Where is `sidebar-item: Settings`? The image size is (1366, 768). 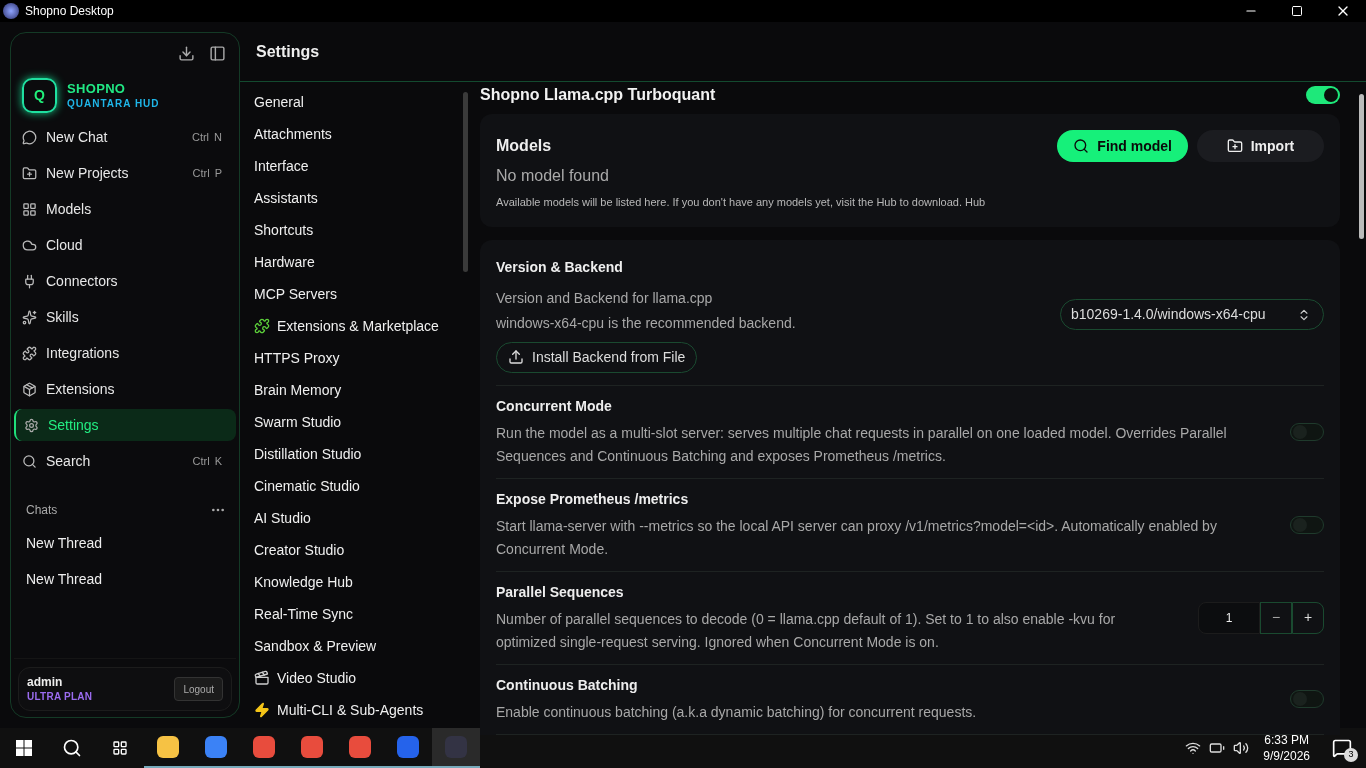 sidebar-item: Settings is located at coordinates (125, 425).